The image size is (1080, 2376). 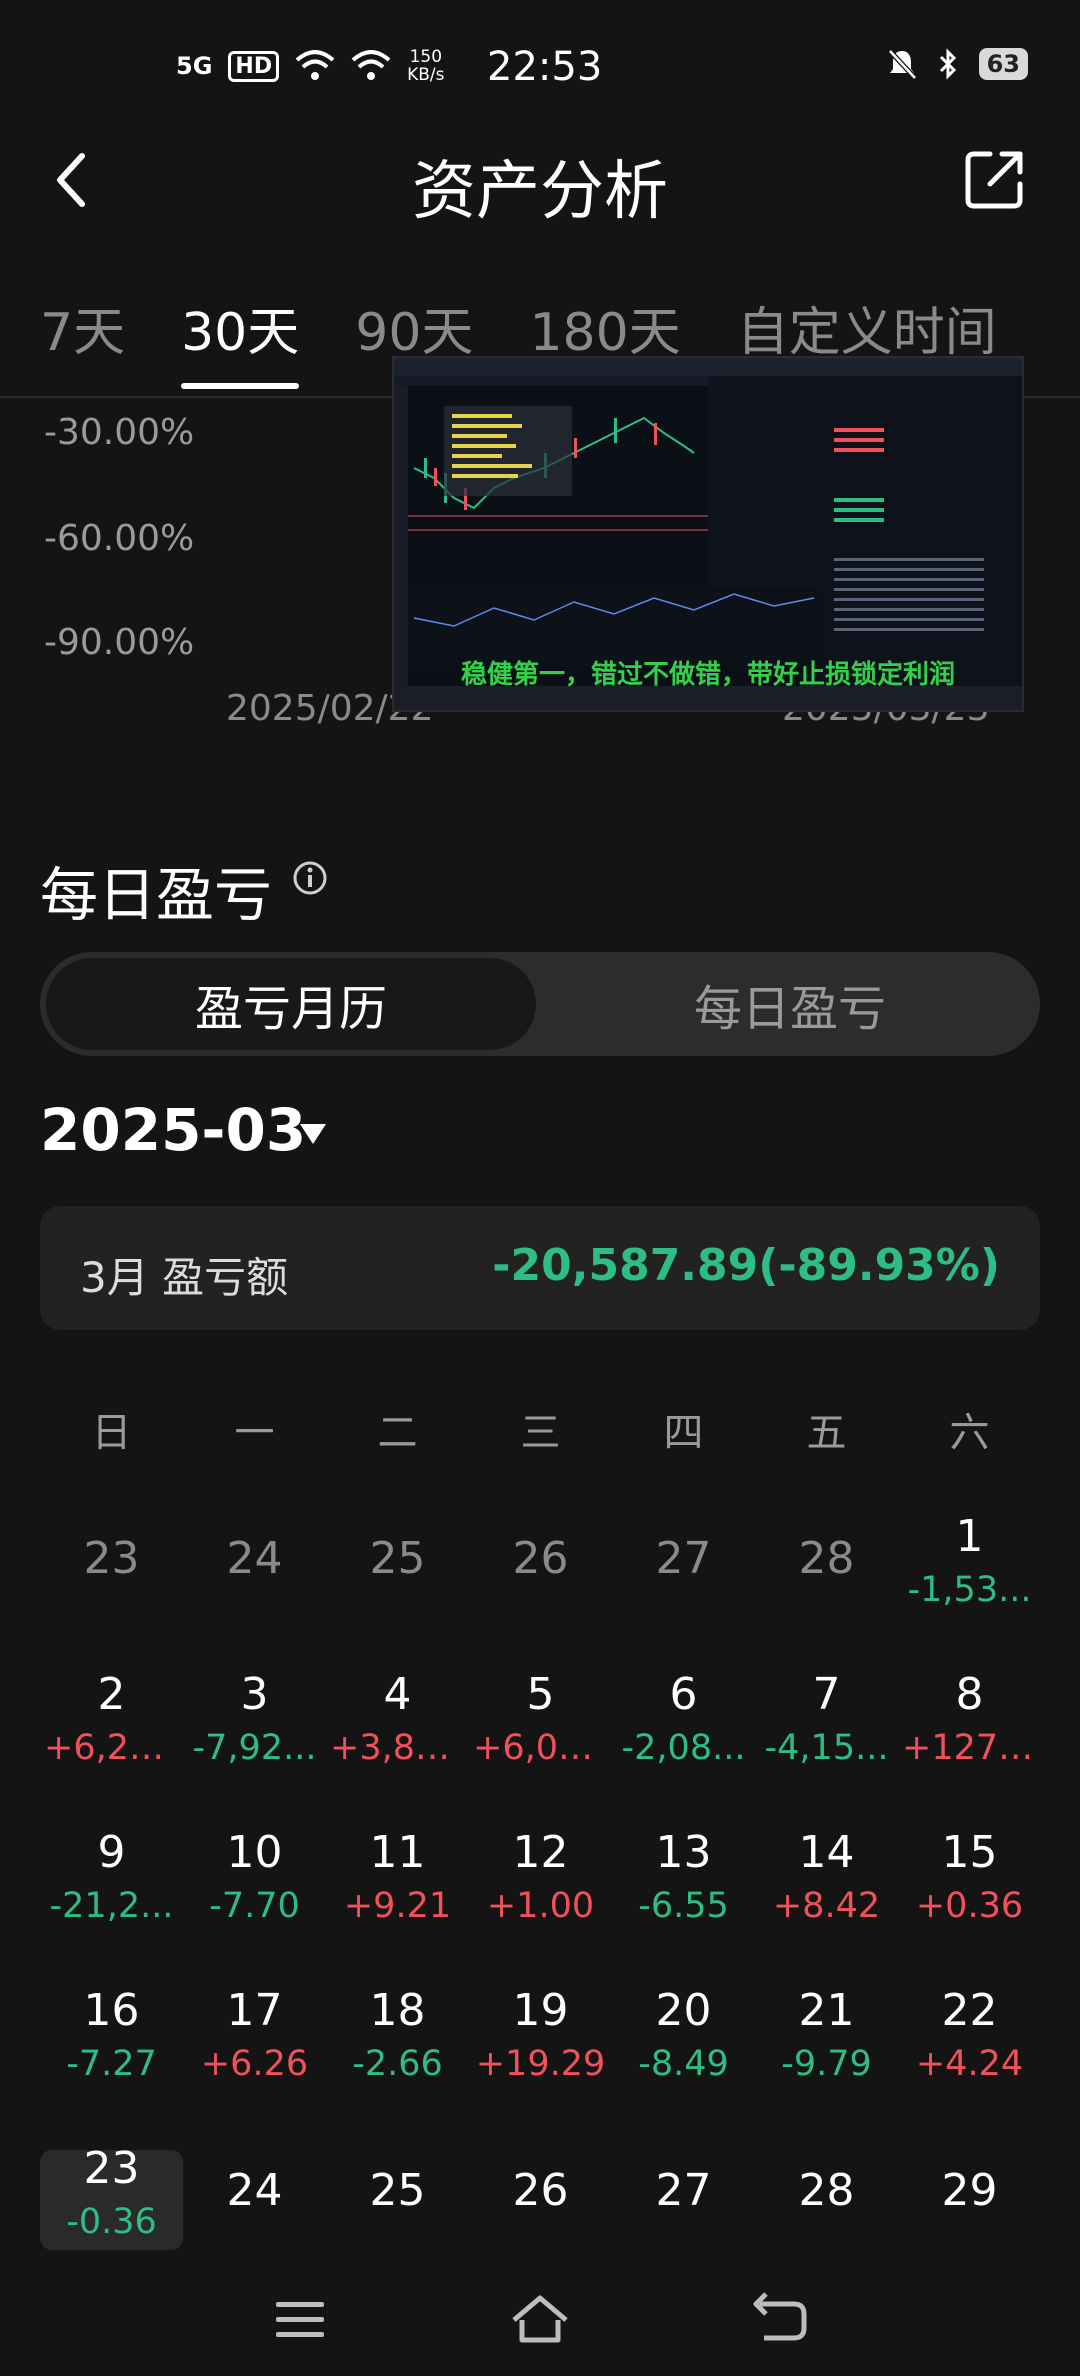 I want to click on calendar-day-cell: 24, so click(x=254, y=1585).